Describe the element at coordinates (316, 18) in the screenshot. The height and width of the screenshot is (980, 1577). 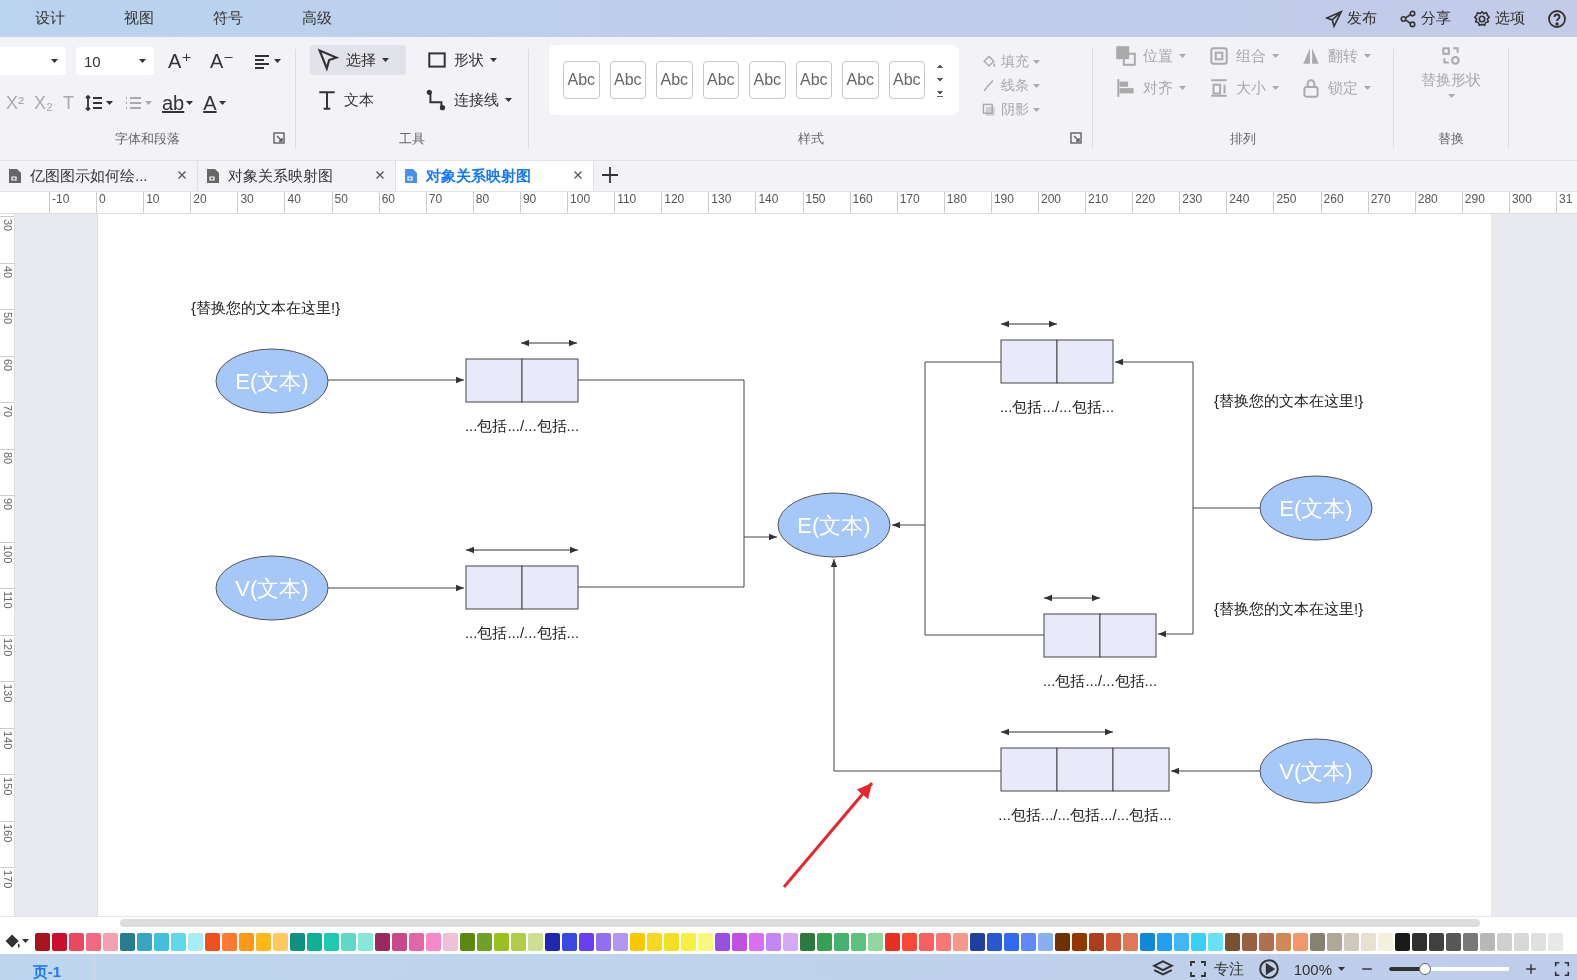
I see `menu-tab: 高级` at that location.